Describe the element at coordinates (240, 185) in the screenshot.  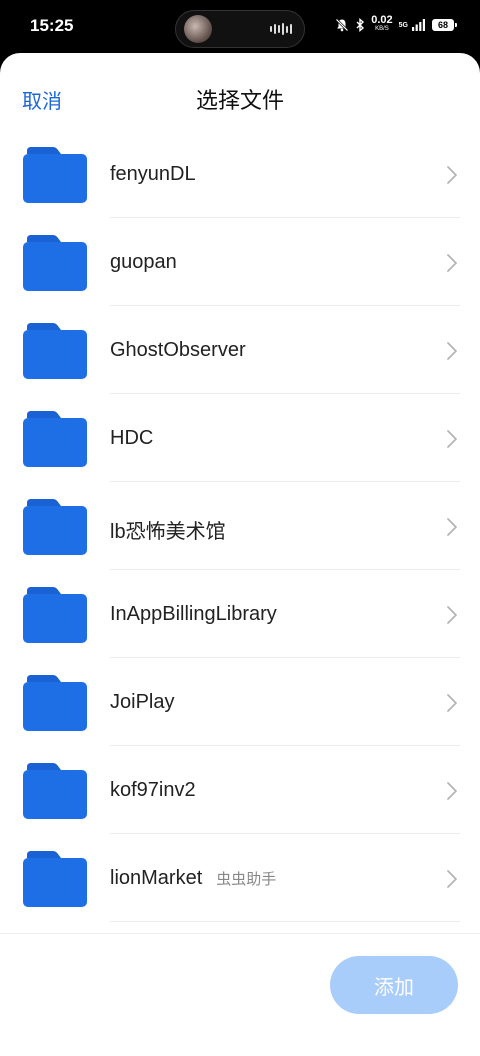
I see `folder-list-item-1: fenyunDL` at that location.